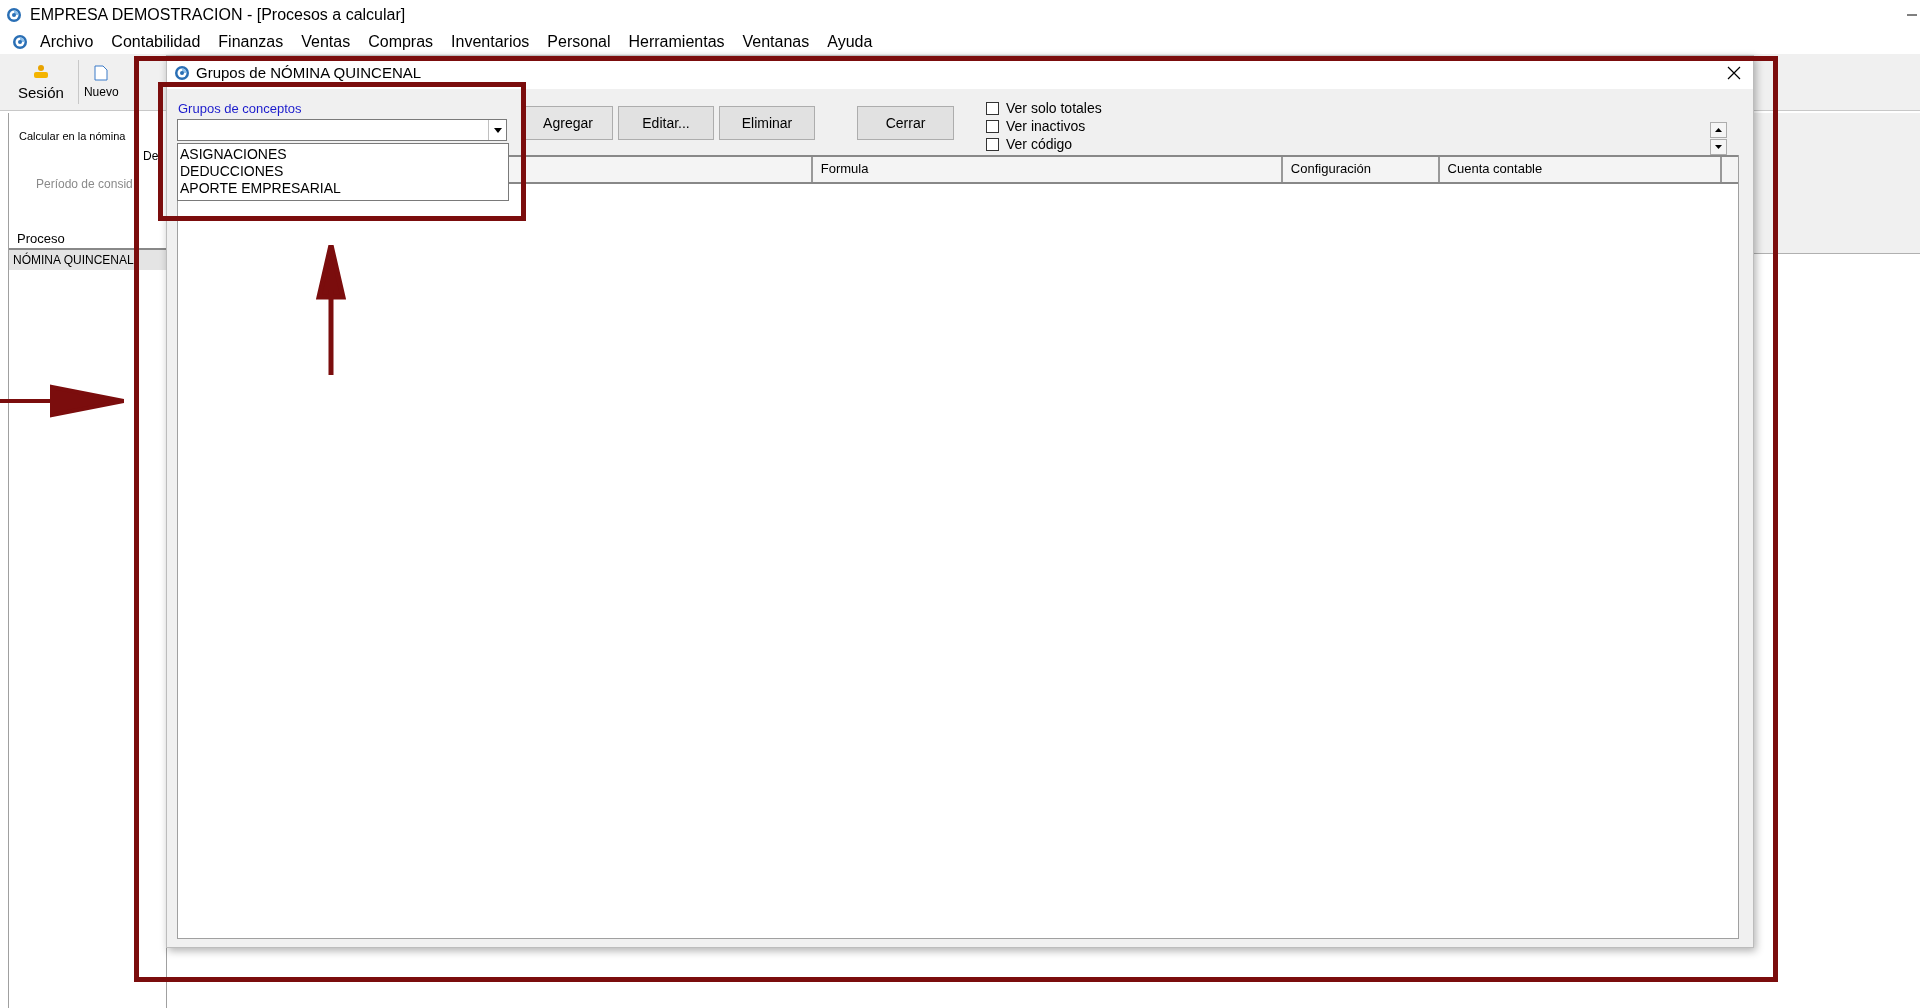 This screenshot has height=1008, width=1920. What do you see at coordinates (151, 156) in the screenshot?
I see `form-label: De` at bounding box center [151, 156].